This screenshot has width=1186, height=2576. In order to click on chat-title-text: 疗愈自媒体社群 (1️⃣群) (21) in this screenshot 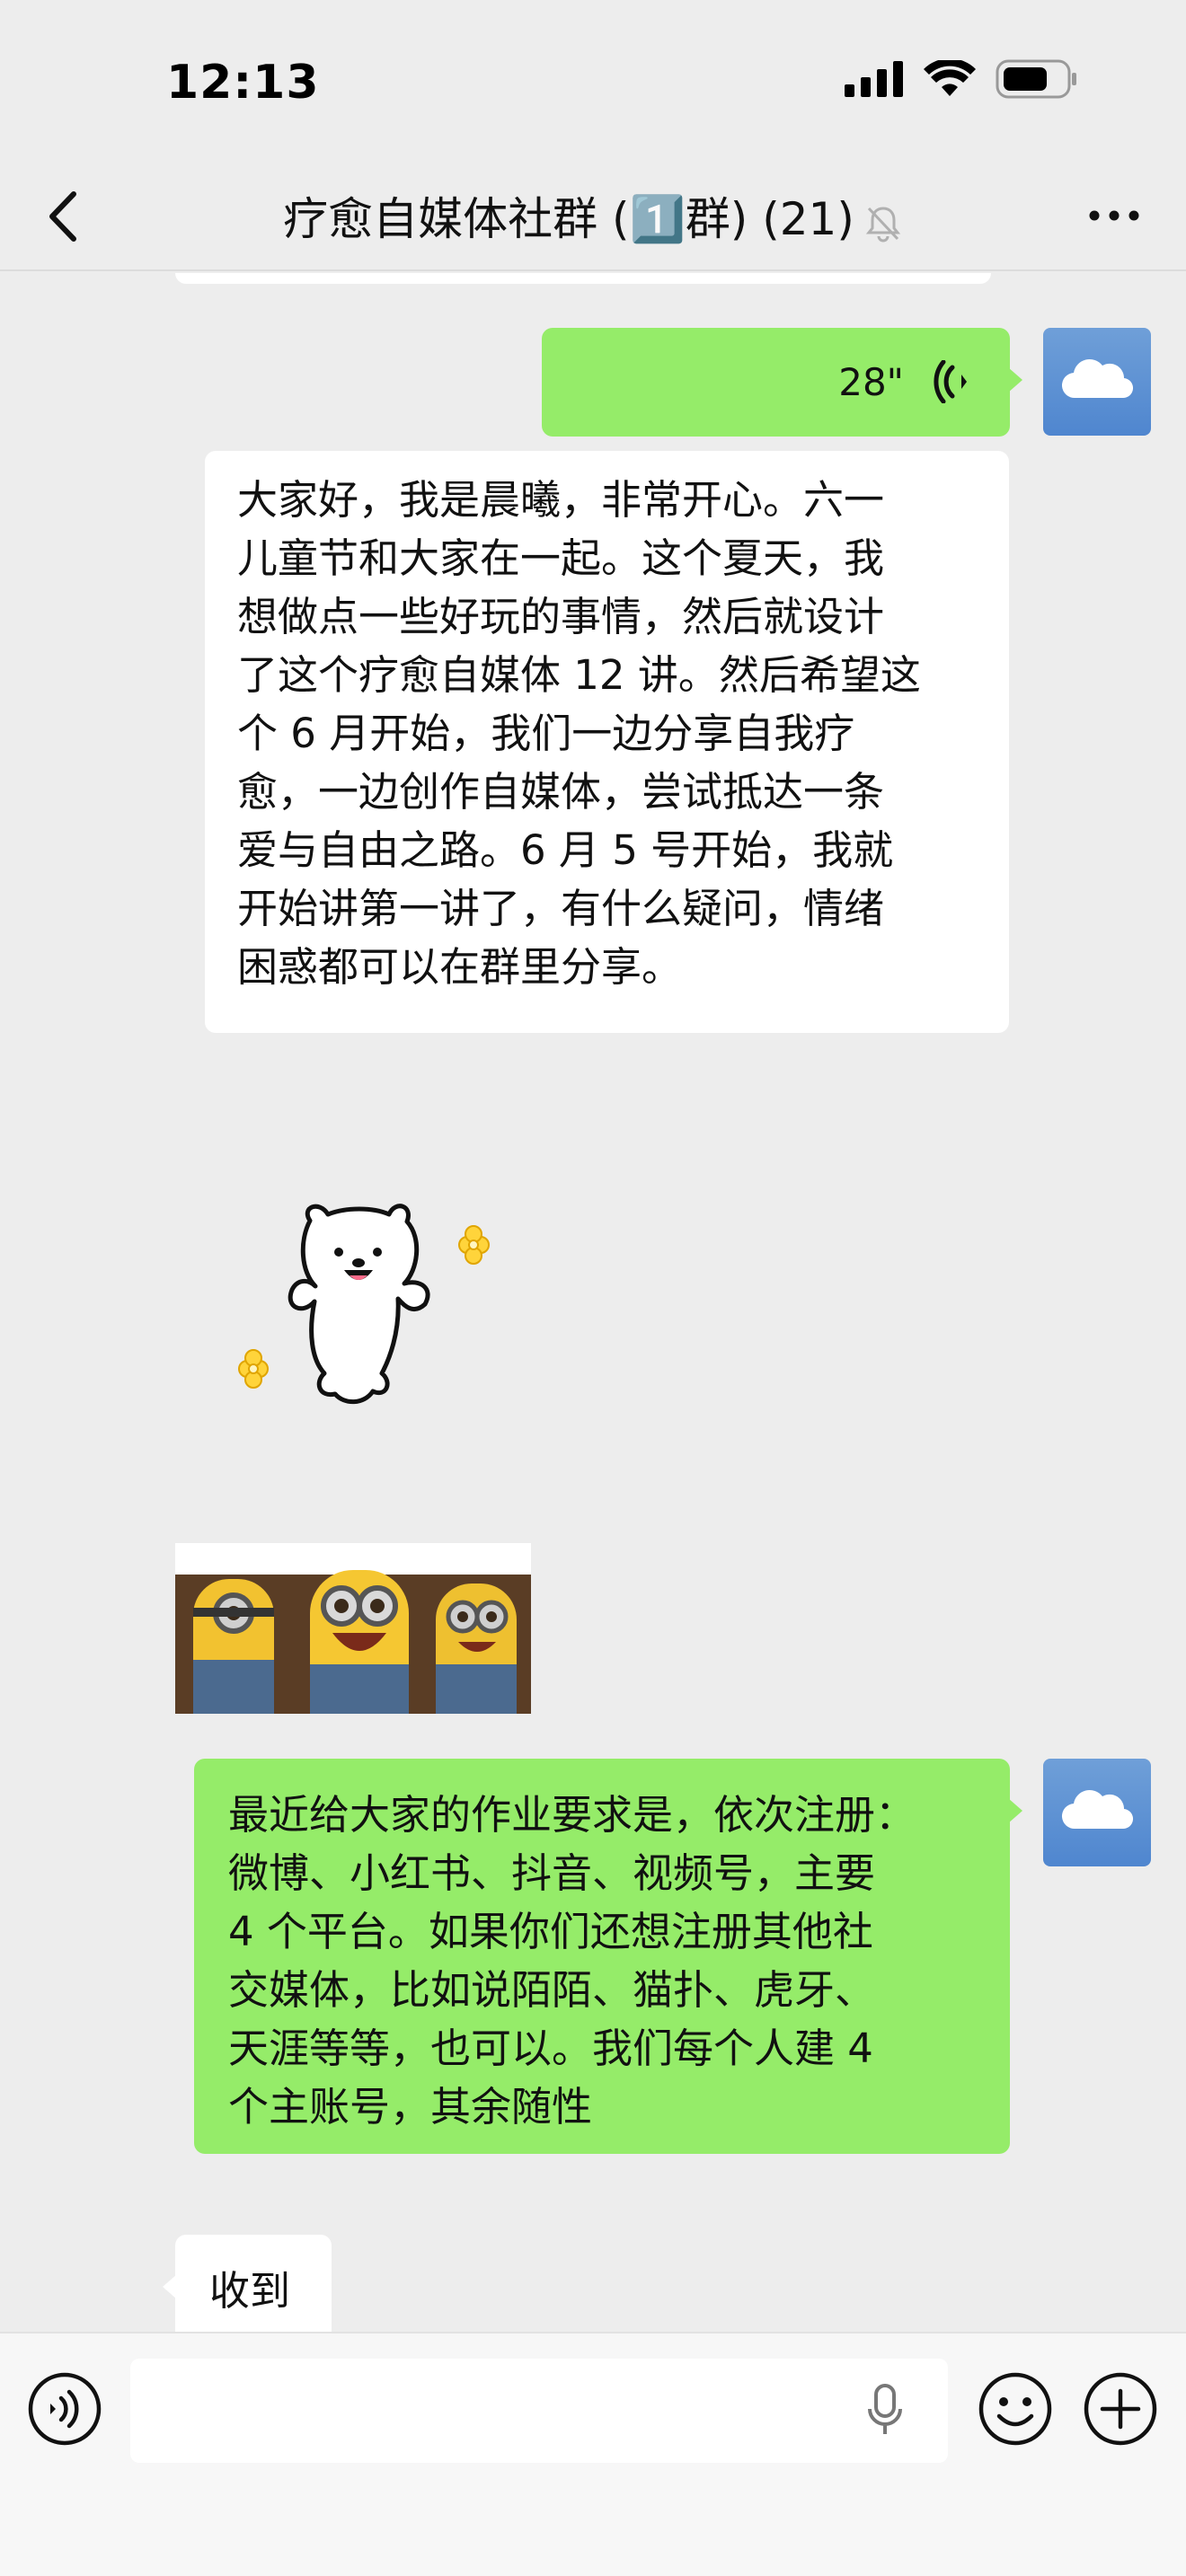, I will do `click(568, 219)`.